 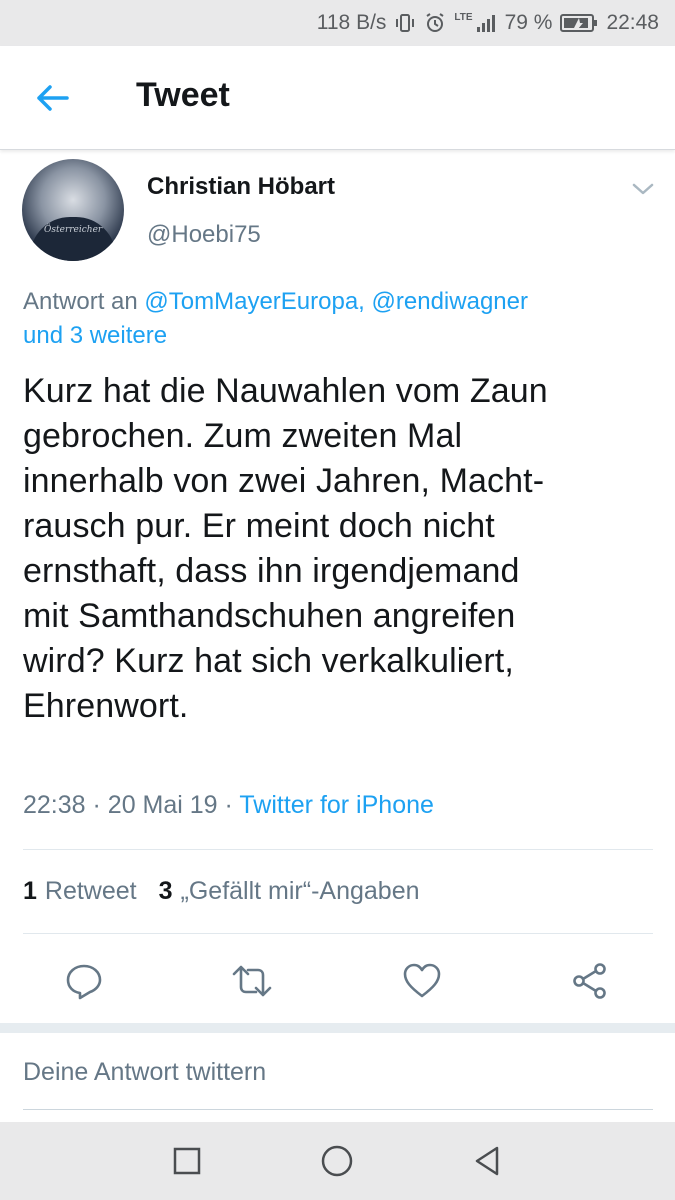 I want to click on retweet-button, so click(x=252, y=981).